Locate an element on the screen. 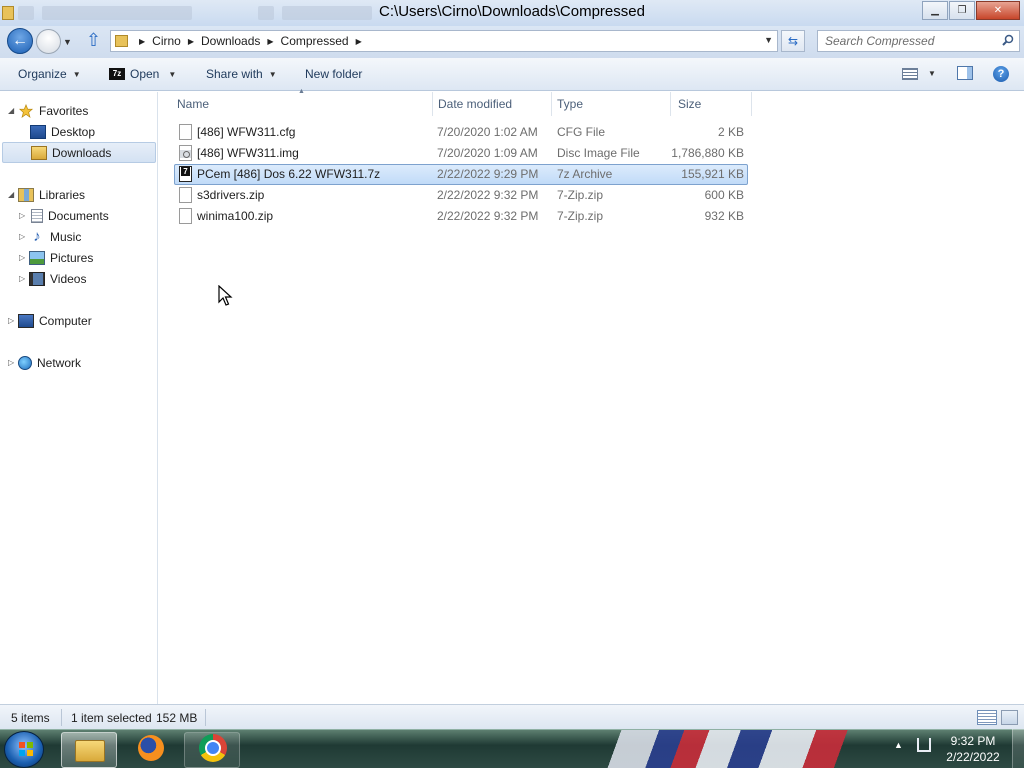 This screenshot has width=1024, height=768. close-button: ✕ is located at coordinates (998, 10).